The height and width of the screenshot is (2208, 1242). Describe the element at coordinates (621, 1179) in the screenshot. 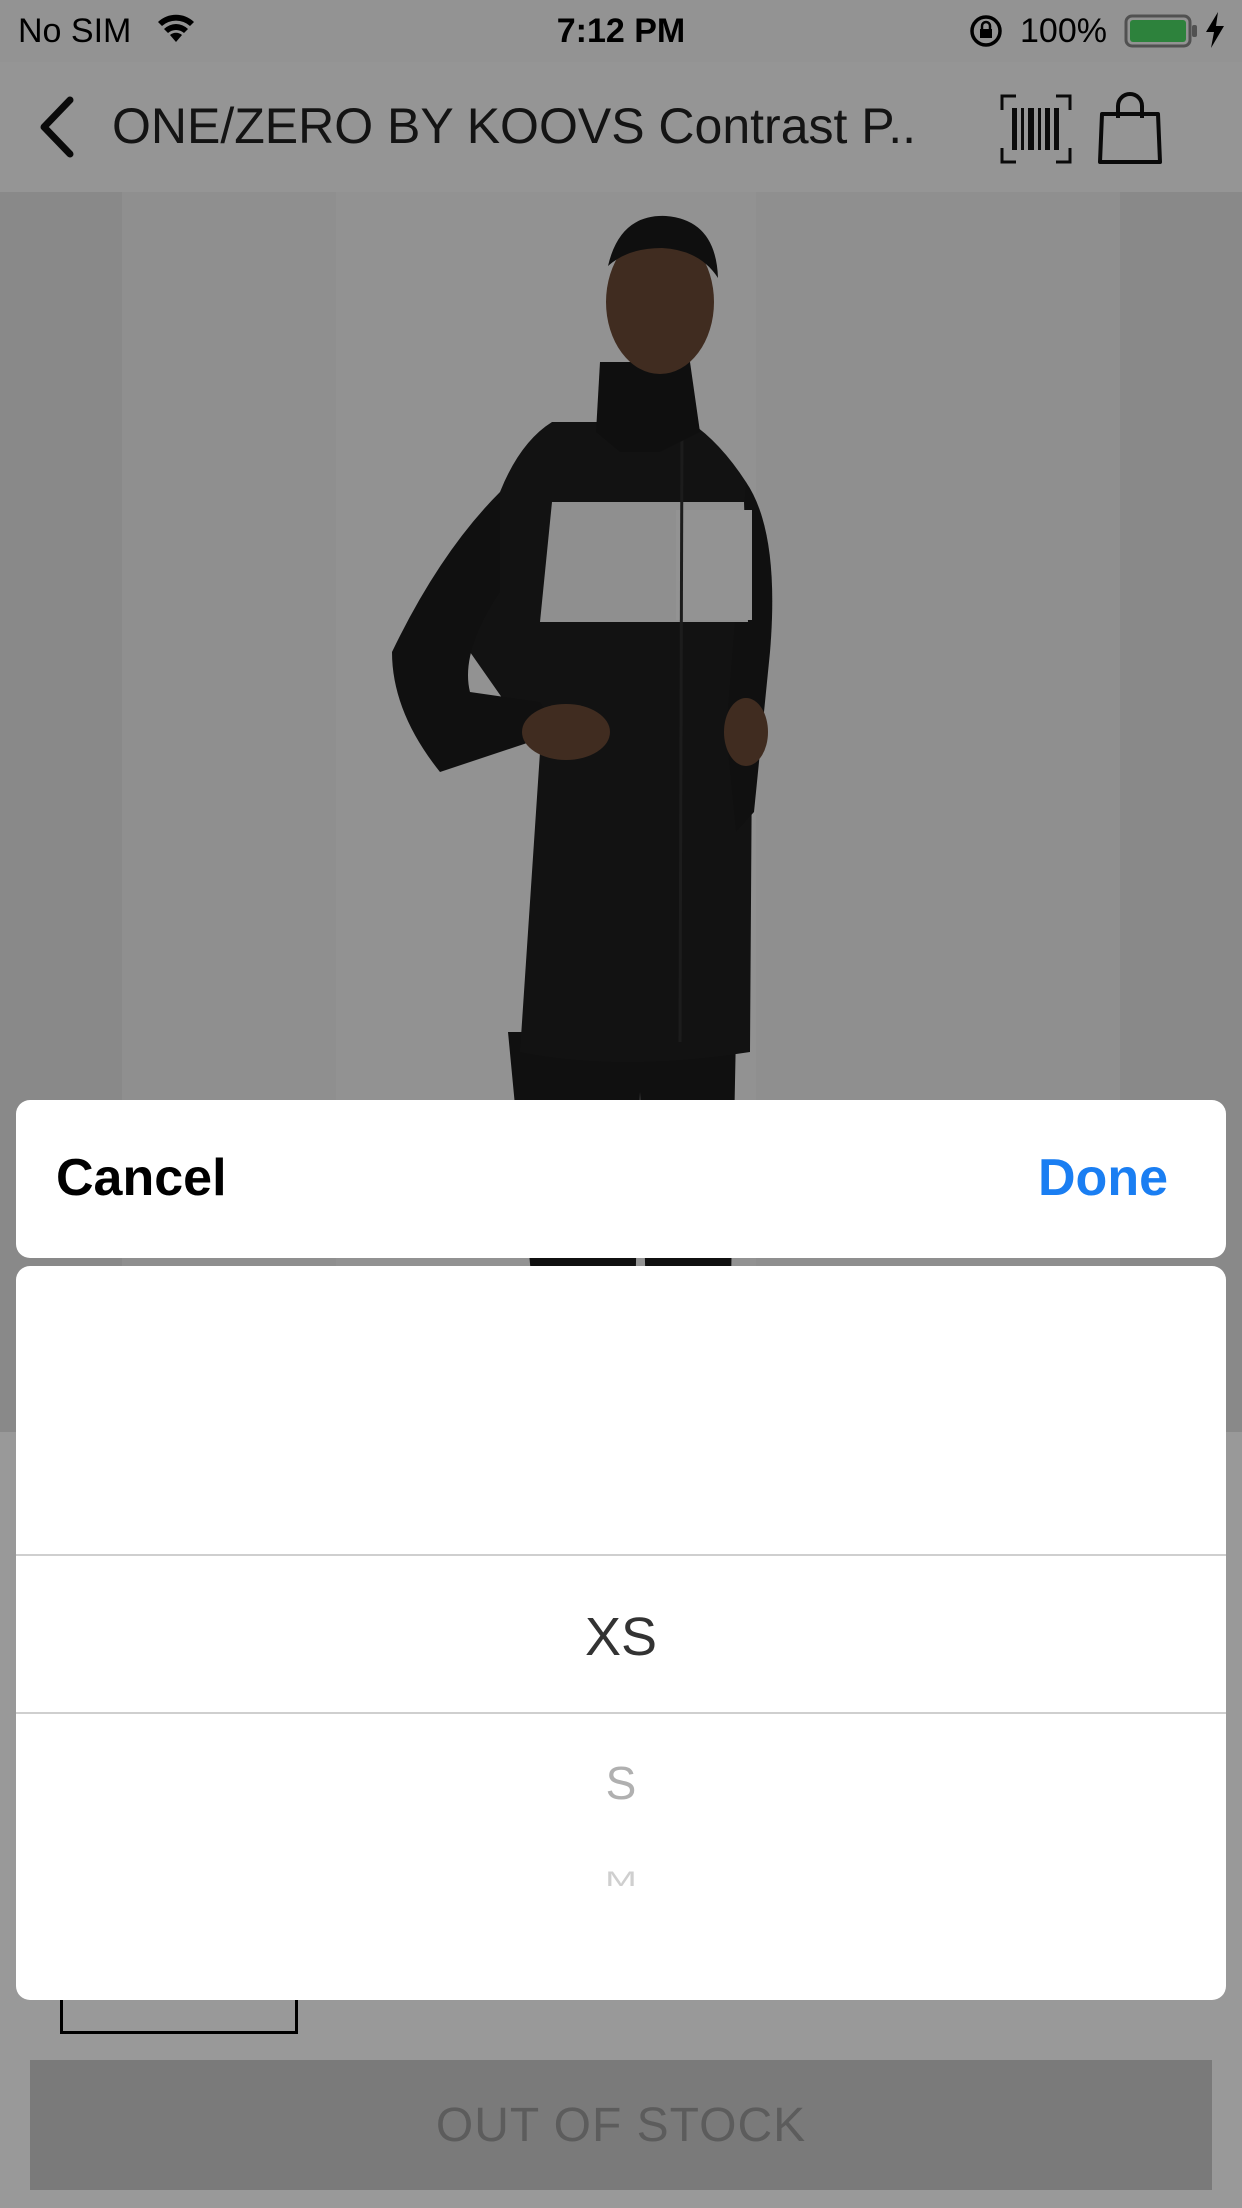

I see `picker-toolbar: Cancel Done` at that location.